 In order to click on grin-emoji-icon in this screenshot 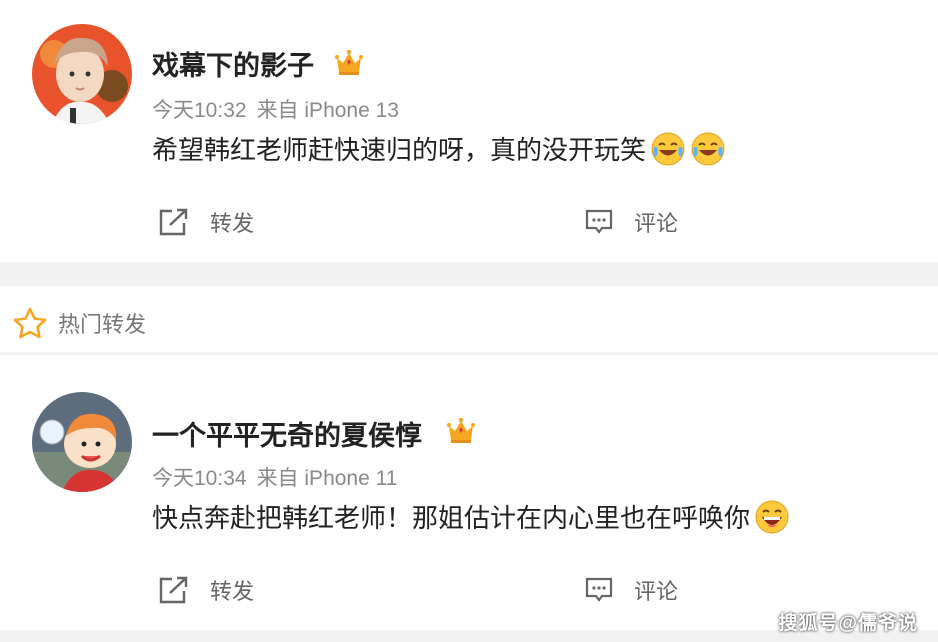, I will do `click(772, 516)`.